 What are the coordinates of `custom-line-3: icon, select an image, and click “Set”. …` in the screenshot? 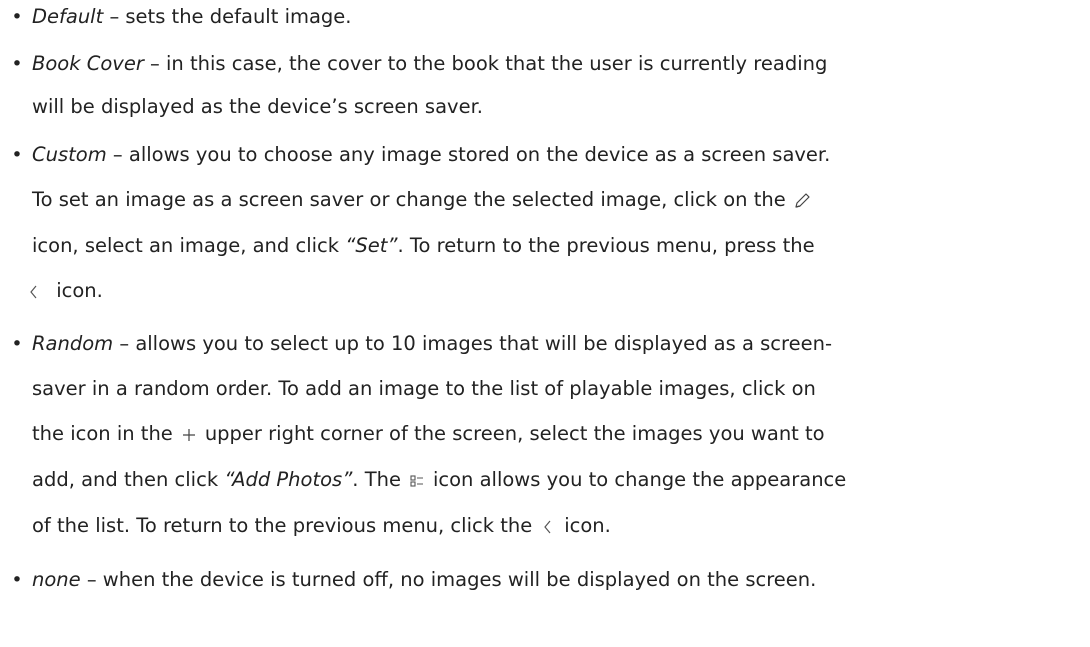 It's located at (423, 246).